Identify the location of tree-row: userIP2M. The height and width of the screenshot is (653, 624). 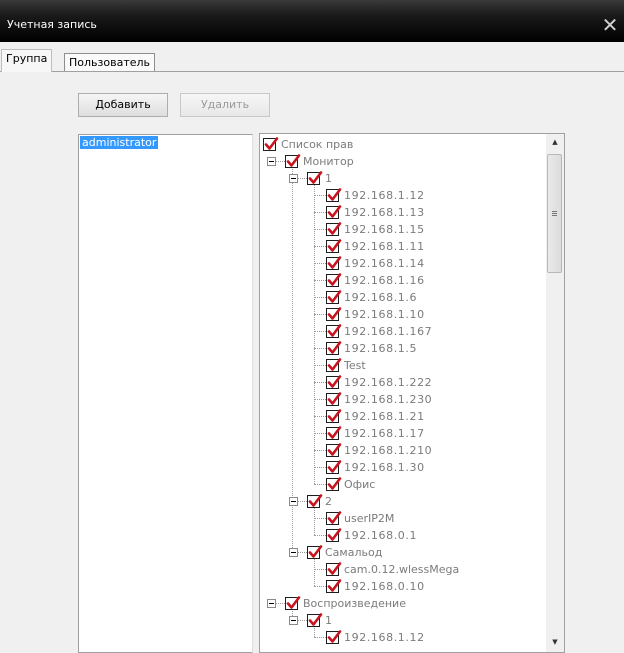
(403, 518).